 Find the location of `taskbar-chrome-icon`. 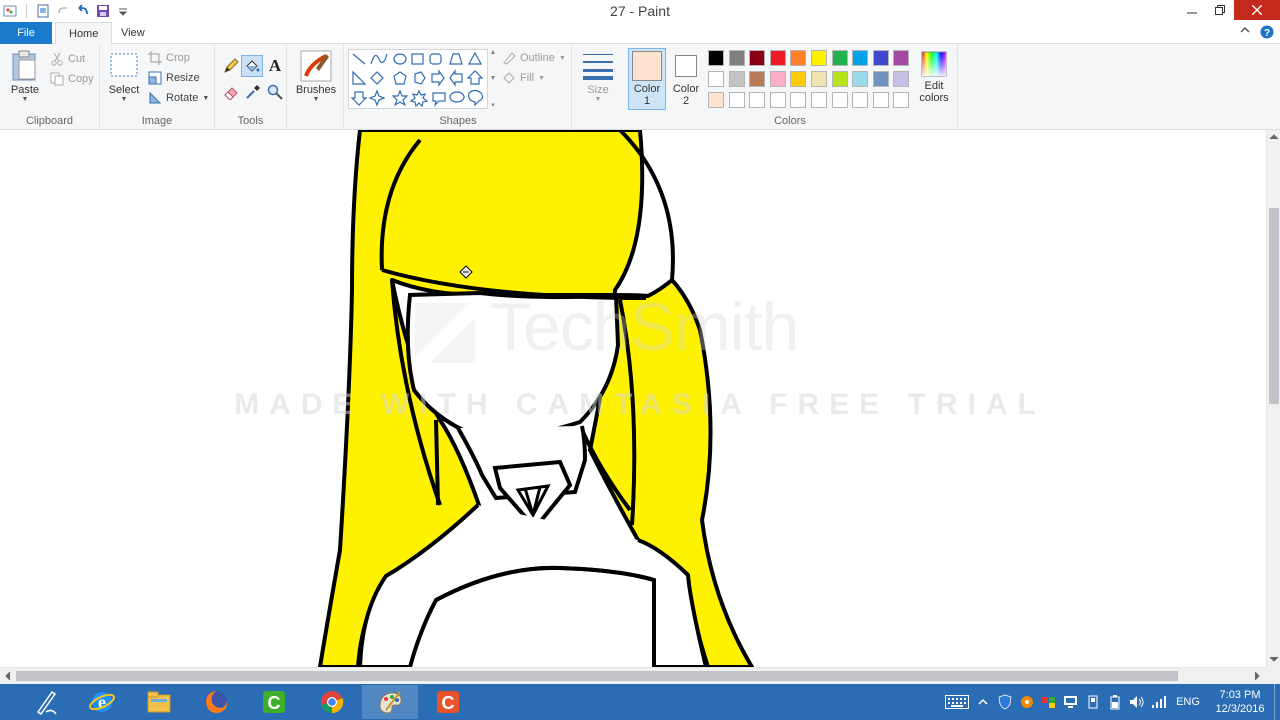

taskbar-chrome-icon is located at coordinates (332, 702).